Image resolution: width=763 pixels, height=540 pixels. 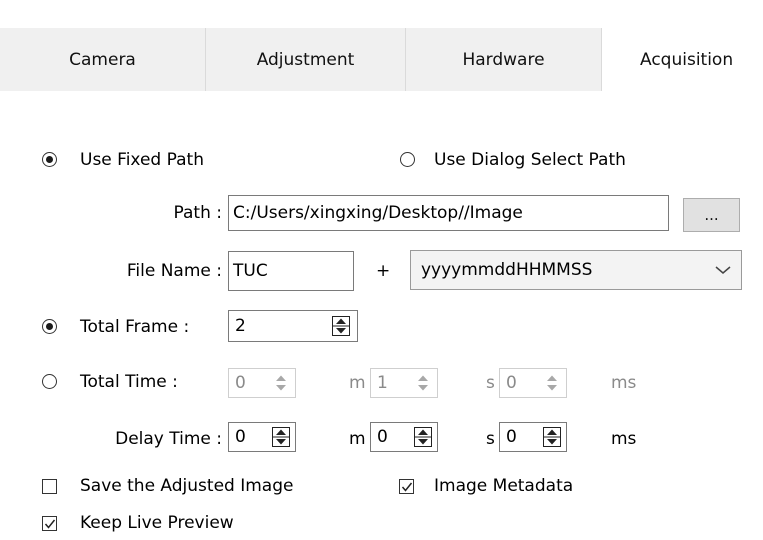 What do you see at coordinates (250, 271) in the screenshot?
I see `file-name-prefix-value: TUC` at bounding box center [250, 271].